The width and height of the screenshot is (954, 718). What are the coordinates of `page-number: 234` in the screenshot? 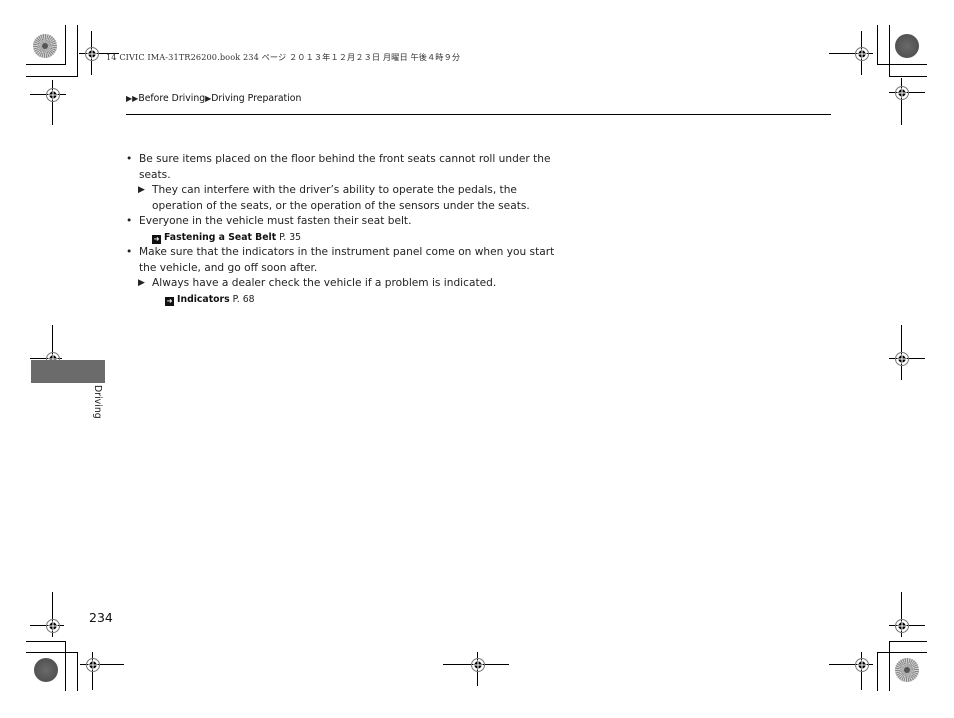 It's located at (101, 617).